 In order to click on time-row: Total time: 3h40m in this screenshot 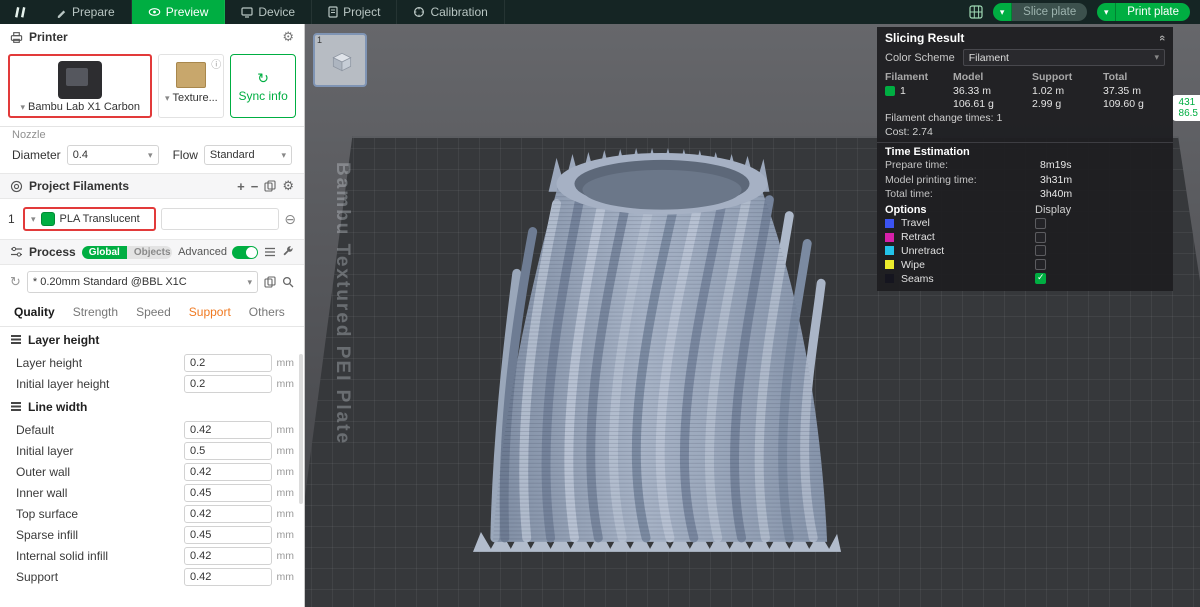, I will do `click(979, 194)`.